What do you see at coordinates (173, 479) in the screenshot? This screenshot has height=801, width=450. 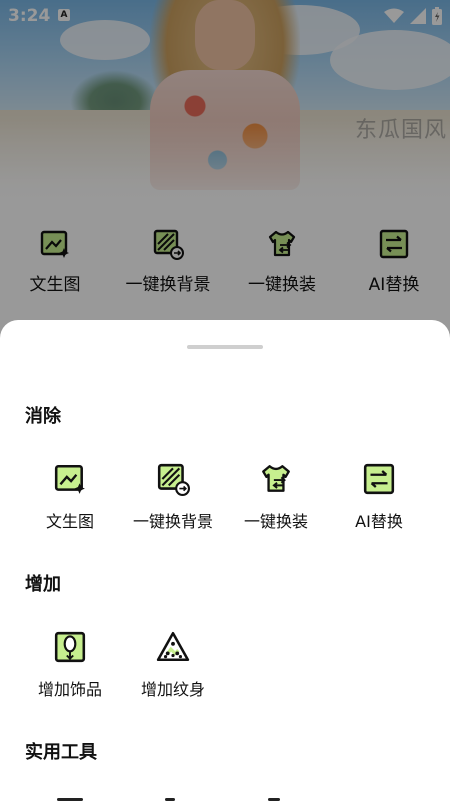 I see `swap-background-icon` at bounding box center [173, 479].